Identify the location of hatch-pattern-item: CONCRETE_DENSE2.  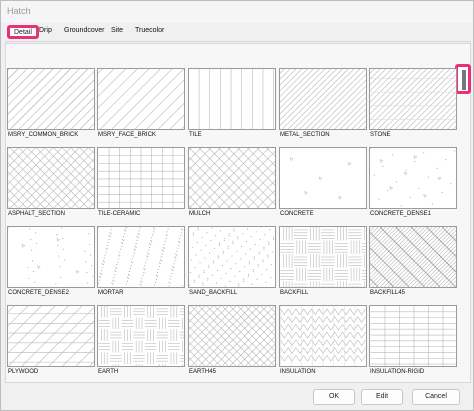
(51, 261).